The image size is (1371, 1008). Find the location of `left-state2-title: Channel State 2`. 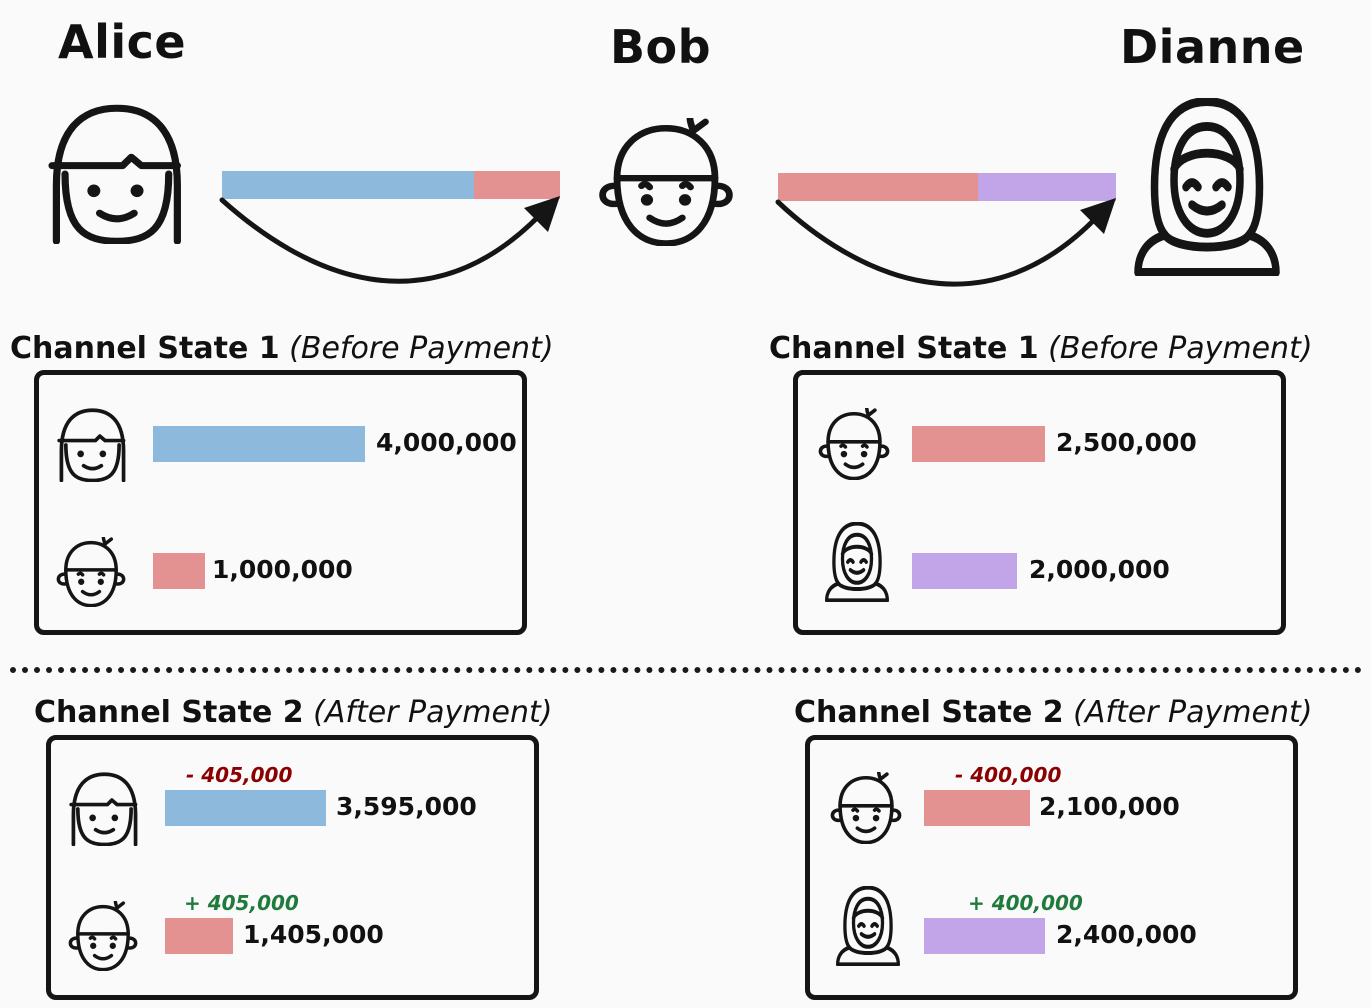

left-state2-title: Channel State 2 is located at coordinates (169, 712).